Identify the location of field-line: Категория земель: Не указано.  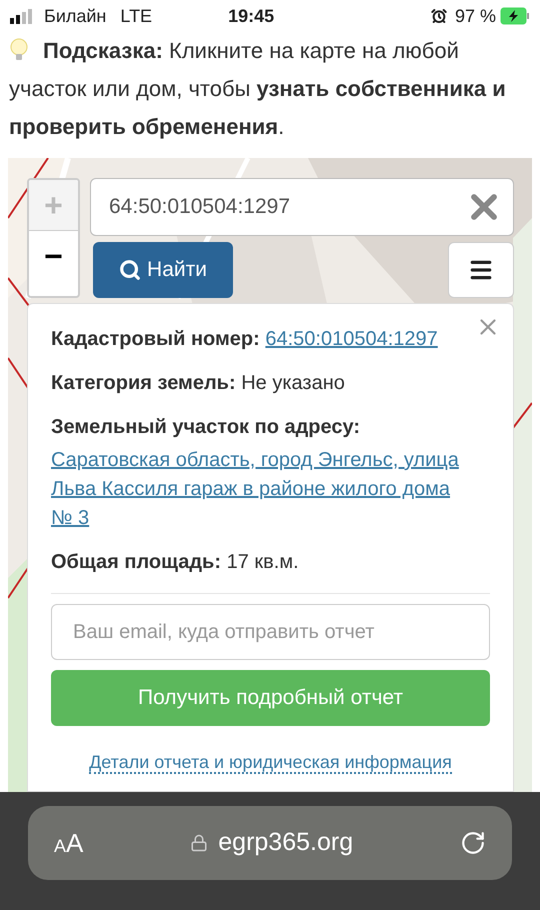
(198, 383).